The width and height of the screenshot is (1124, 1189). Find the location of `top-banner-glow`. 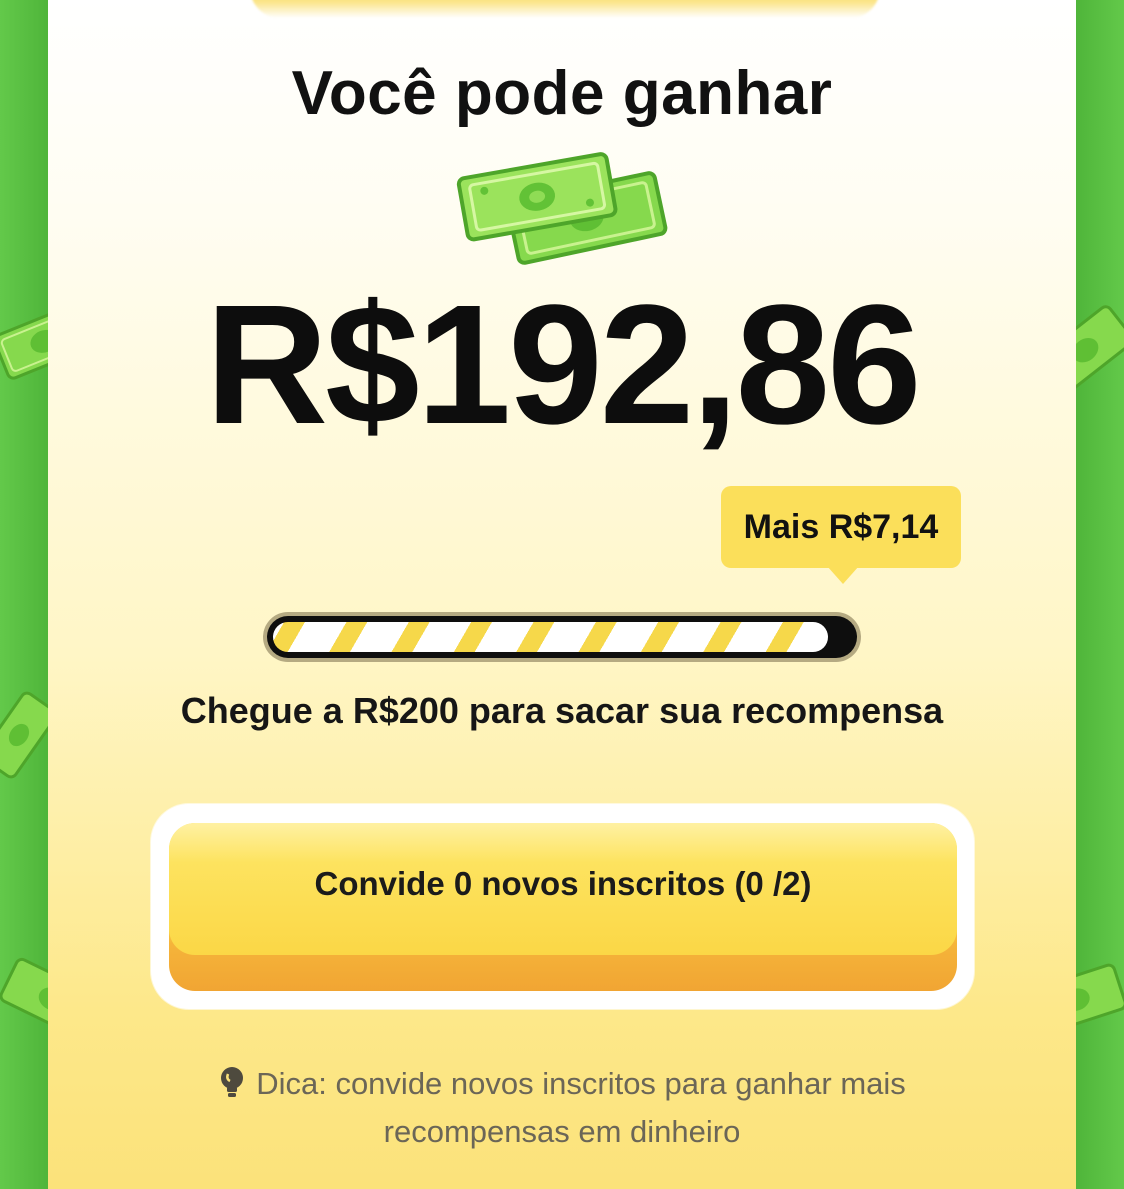

top-banner-glow is located at coordinates (565, 9).